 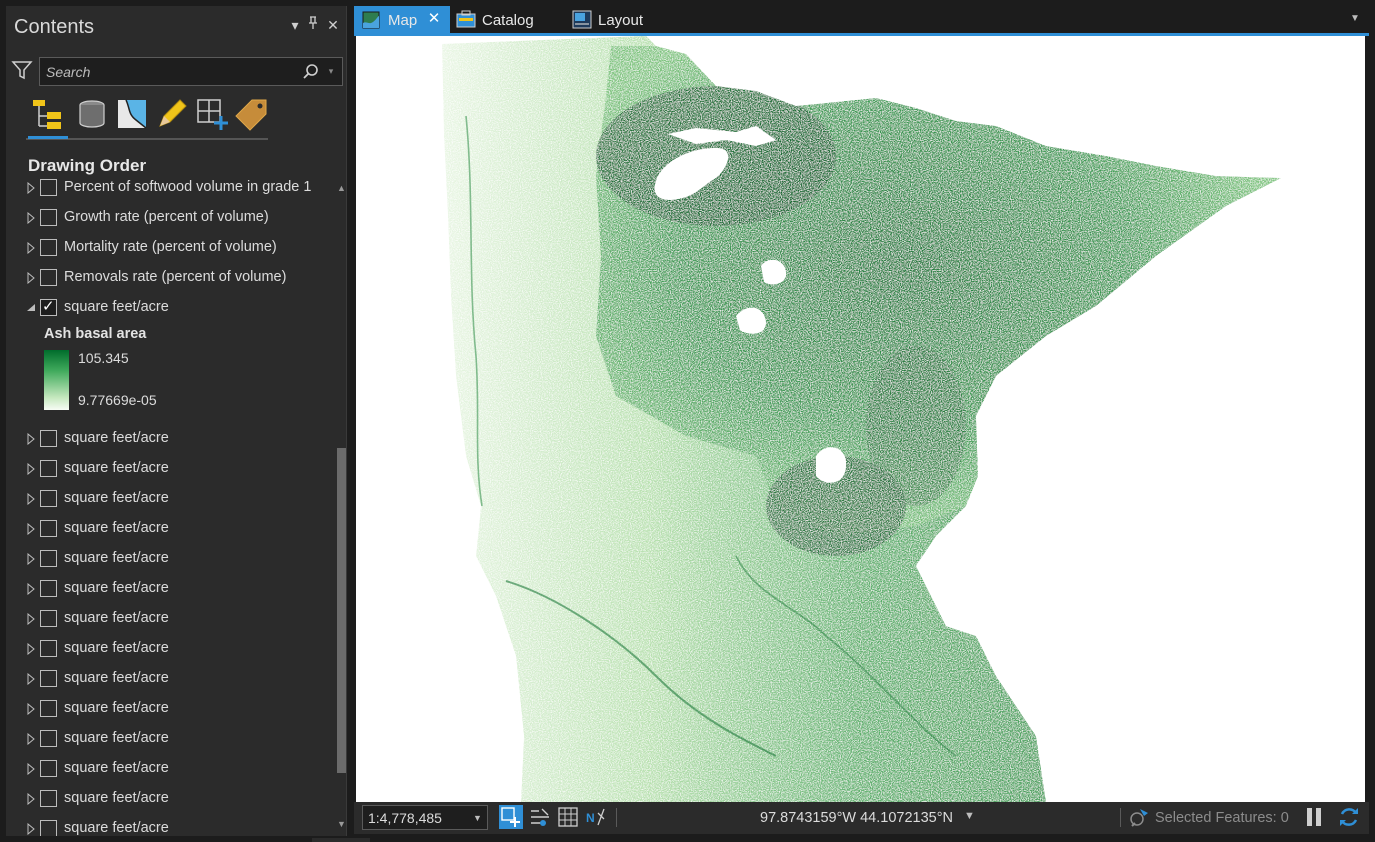 I want to click on pane-resize-tab, so click(x=341, y=840).